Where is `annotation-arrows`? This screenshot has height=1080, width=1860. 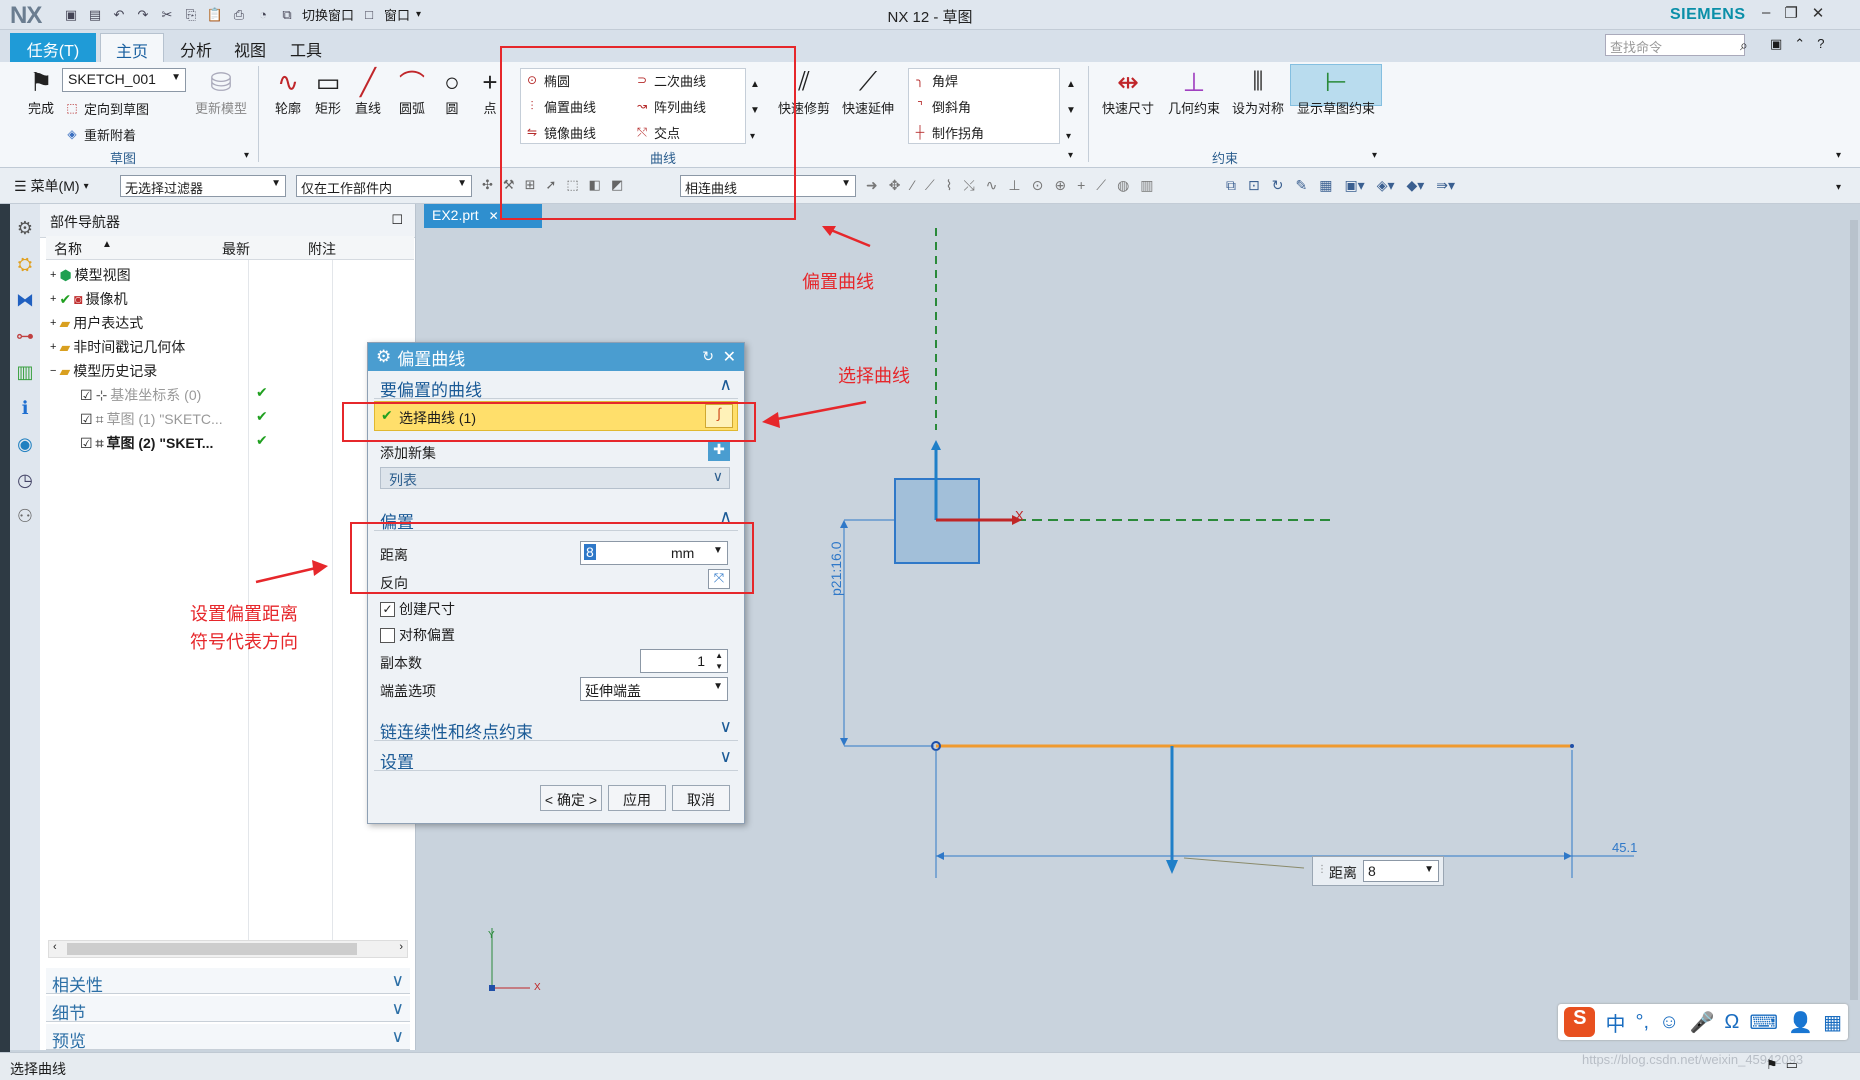 annotation-arrows is located at coordinates (563, 405).